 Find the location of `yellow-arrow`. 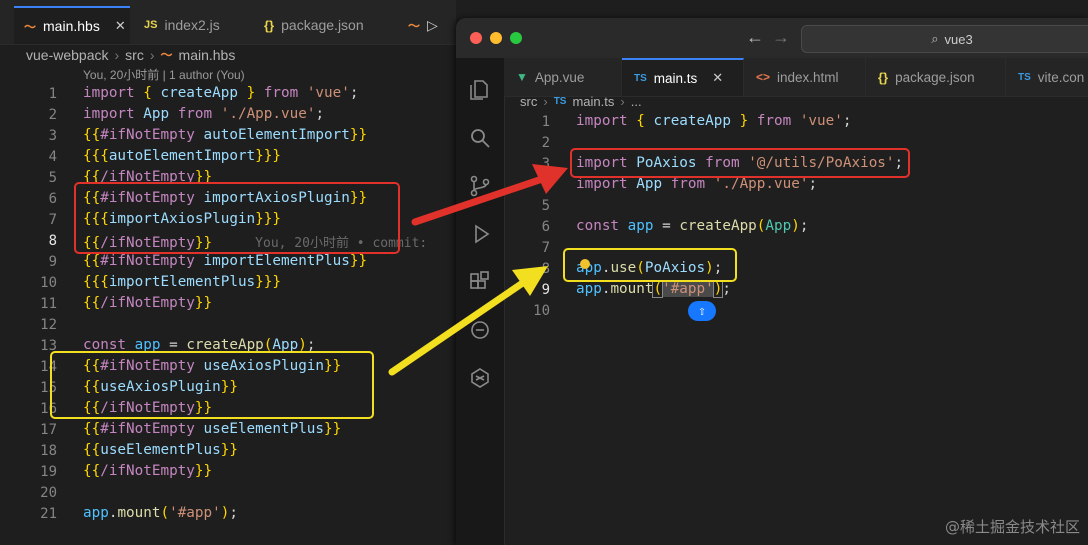

yellow-arrow is located at coordinates (468, 321).